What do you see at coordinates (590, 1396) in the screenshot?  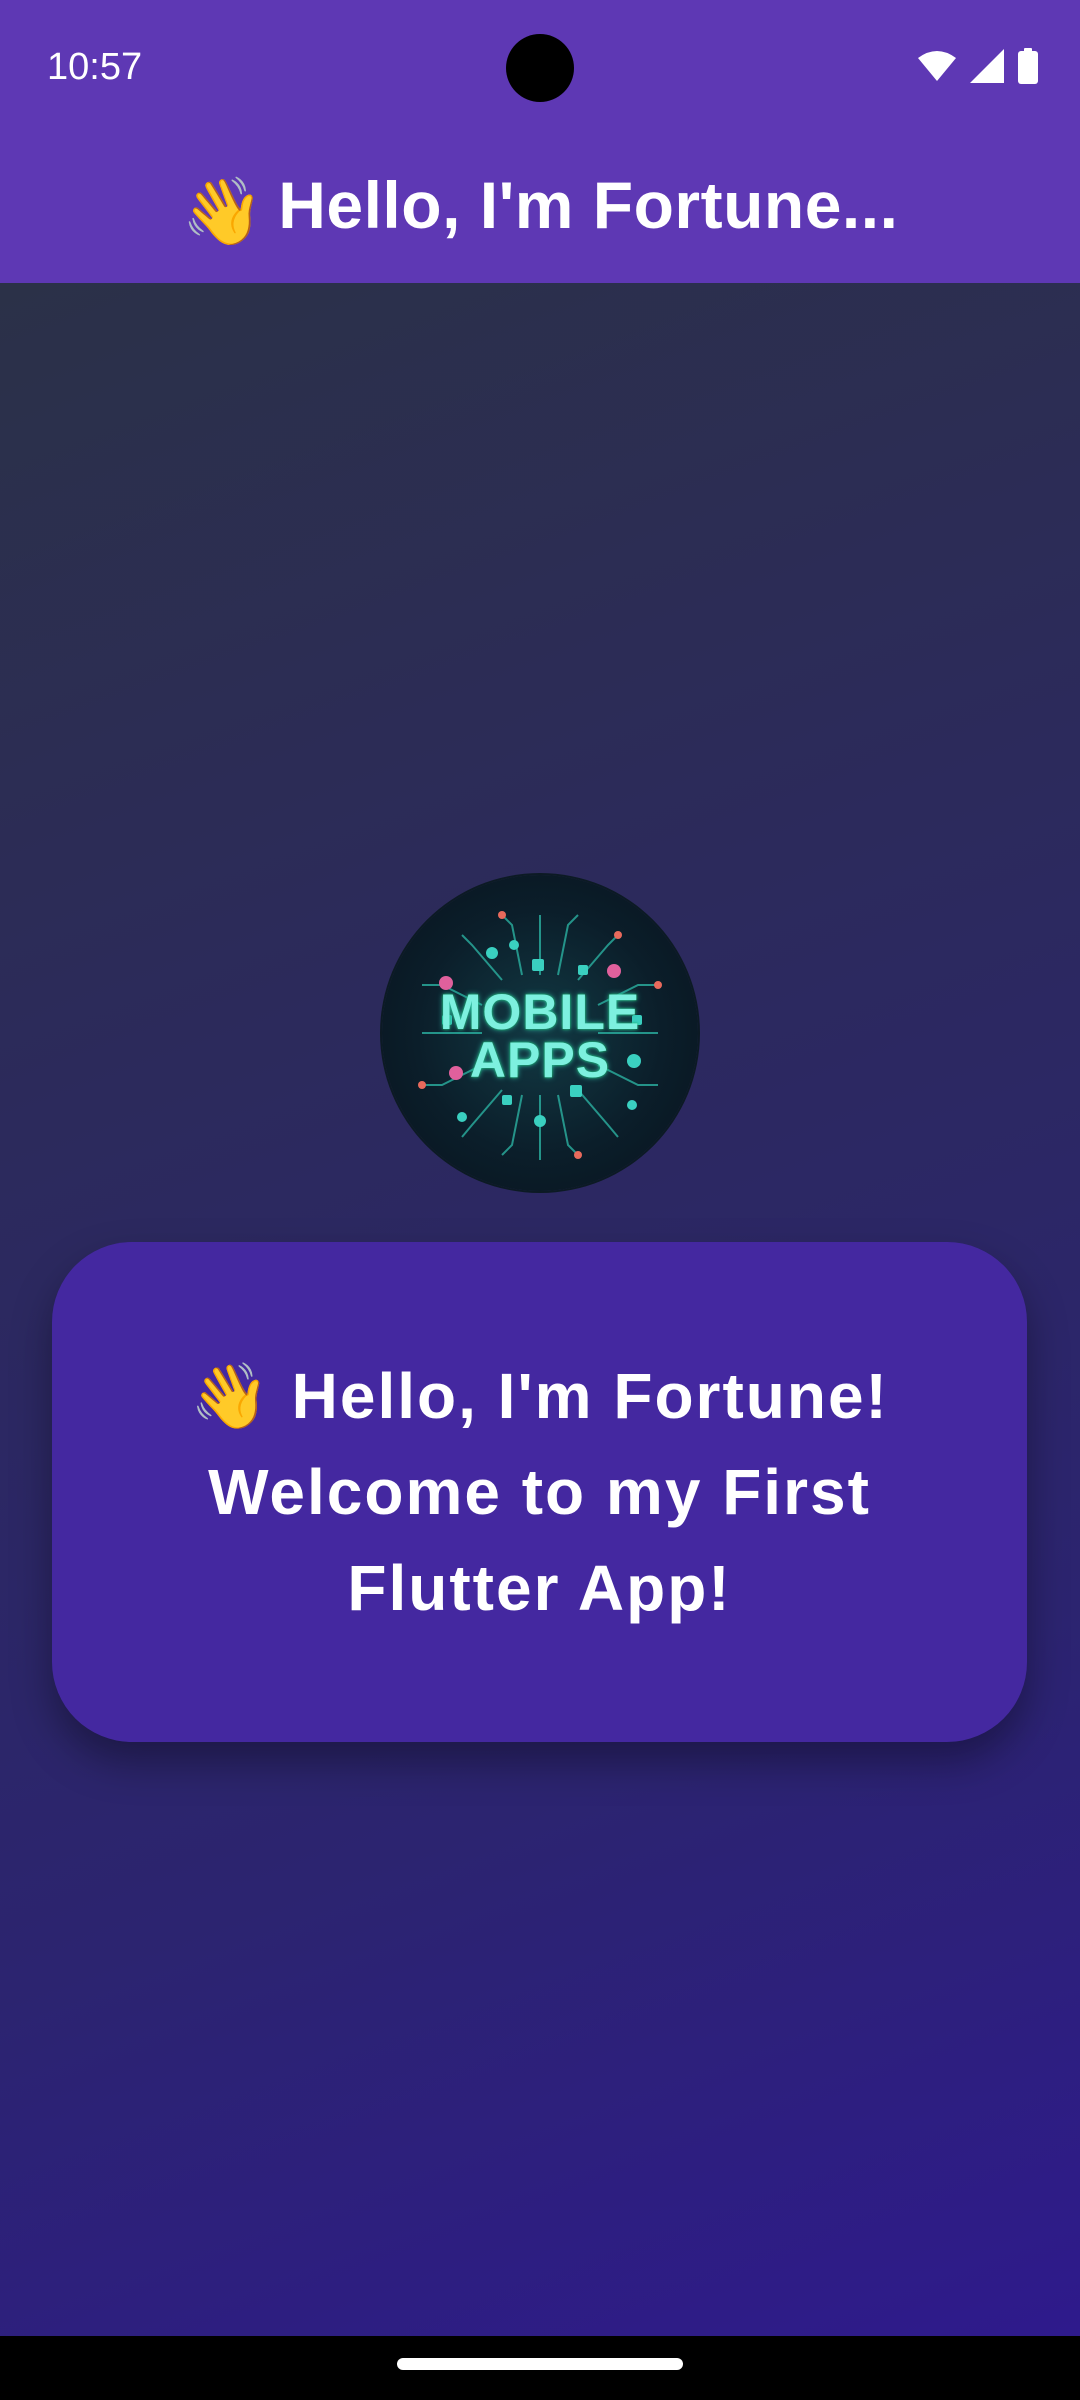 I see `greeting-line-1-text: Hello, I'm Fortune!` at bounding box center [590, 1396].